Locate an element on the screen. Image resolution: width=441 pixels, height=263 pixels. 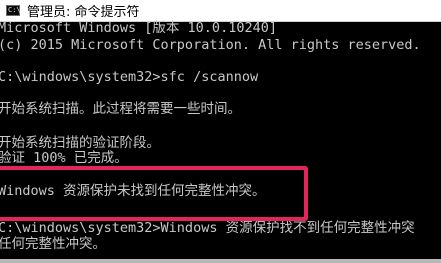
cmd-icon-glyph: C:\ is located at coordinates (14, 10).